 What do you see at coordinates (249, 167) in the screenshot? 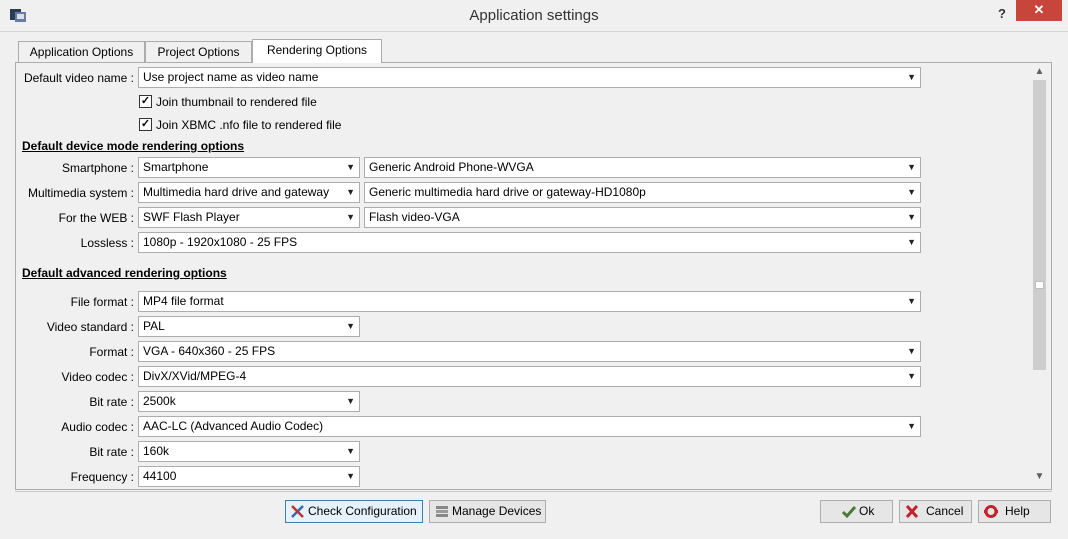
I see `smartphone-device-select: Smartphone ▼` at bounding box center [249, 167].